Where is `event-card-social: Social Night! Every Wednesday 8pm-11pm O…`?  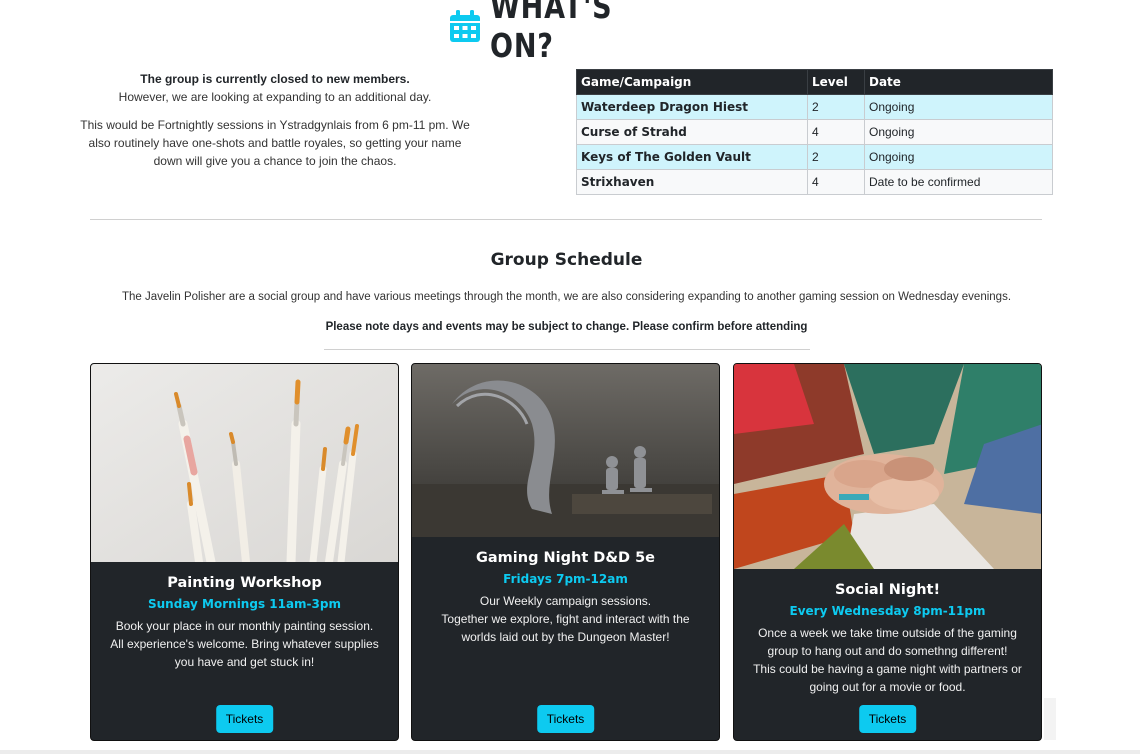
event-card-social: Social Night! Every Wednesday 8pm-11pm O… is located at coordinates (887, 552).